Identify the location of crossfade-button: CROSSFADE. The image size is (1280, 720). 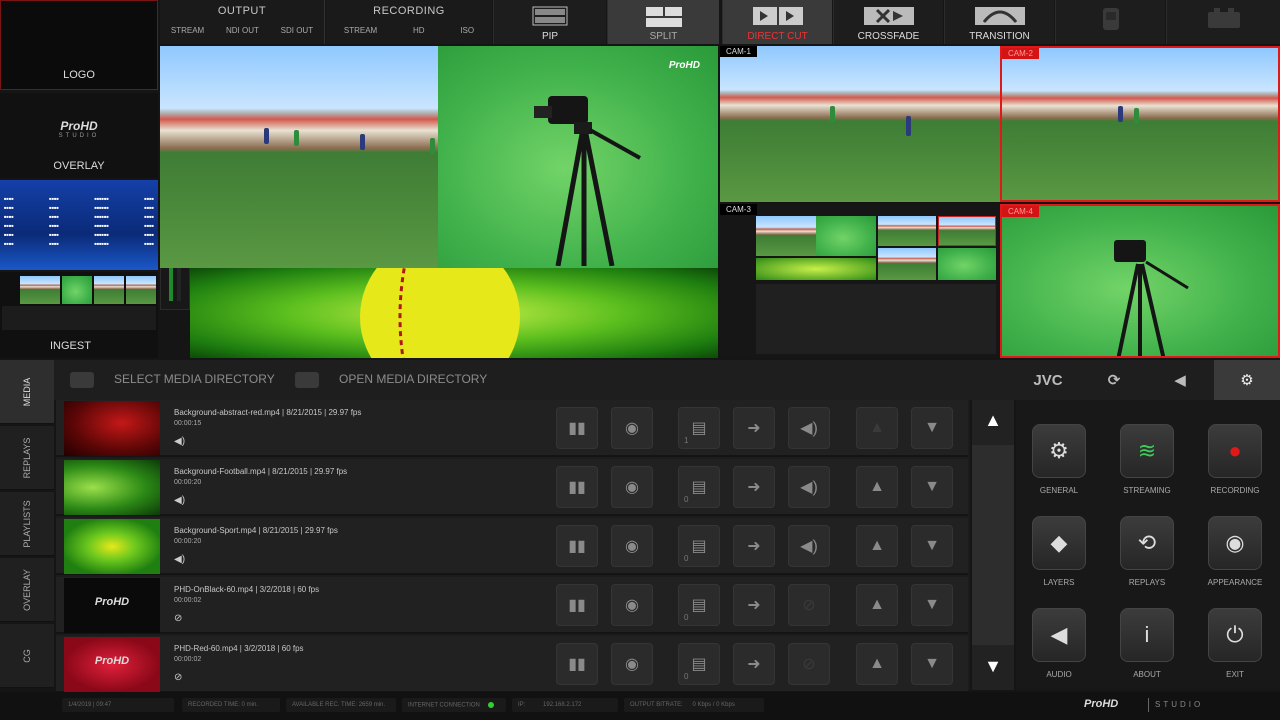
(888, 22).